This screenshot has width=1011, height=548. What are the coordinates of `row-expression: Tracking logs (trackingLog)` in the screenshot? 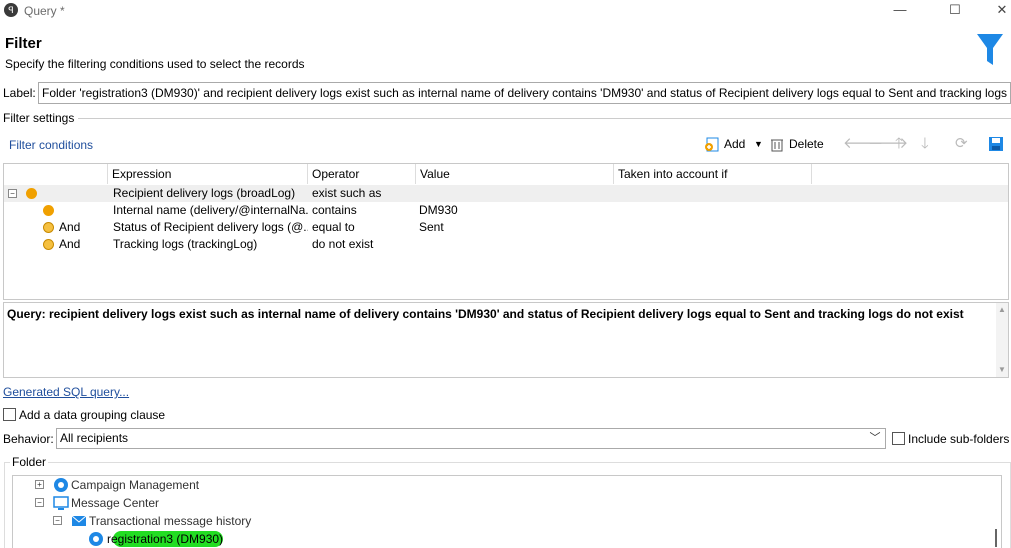 It's located at (185, 244).